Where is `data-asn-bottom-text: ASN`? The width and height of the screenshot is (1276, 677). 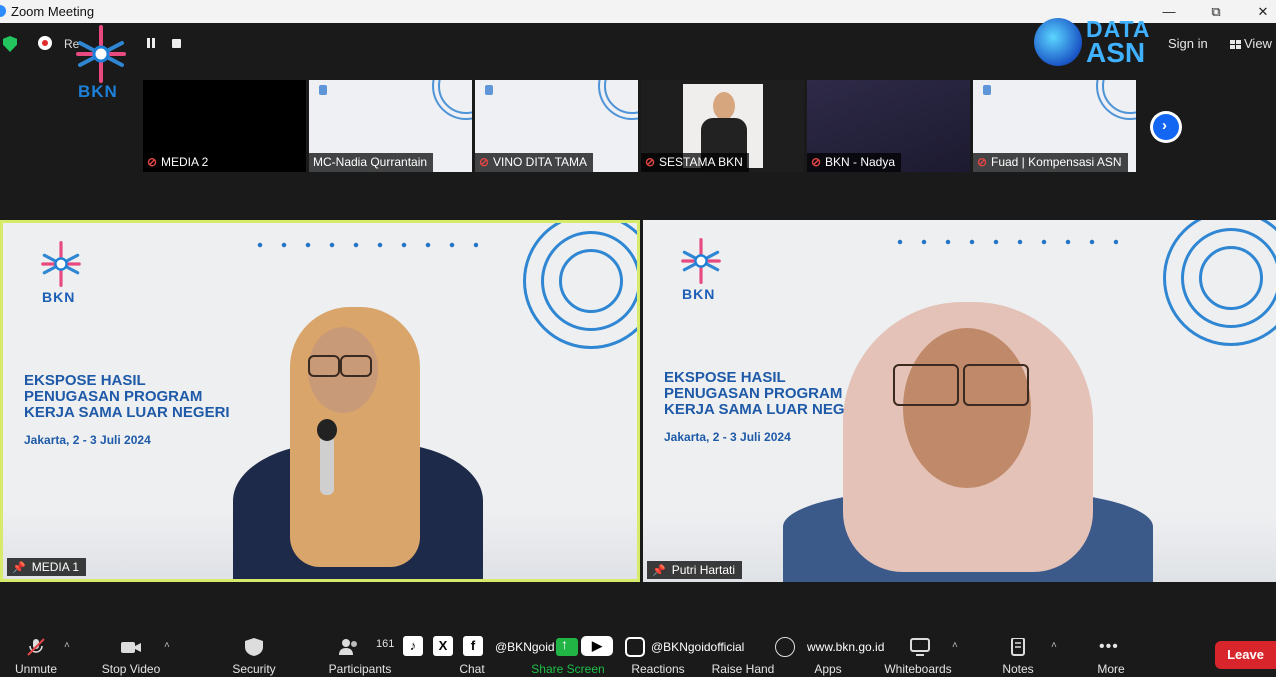
data-asn-bottom-text: ASN is located at coordinates (1116, 52).